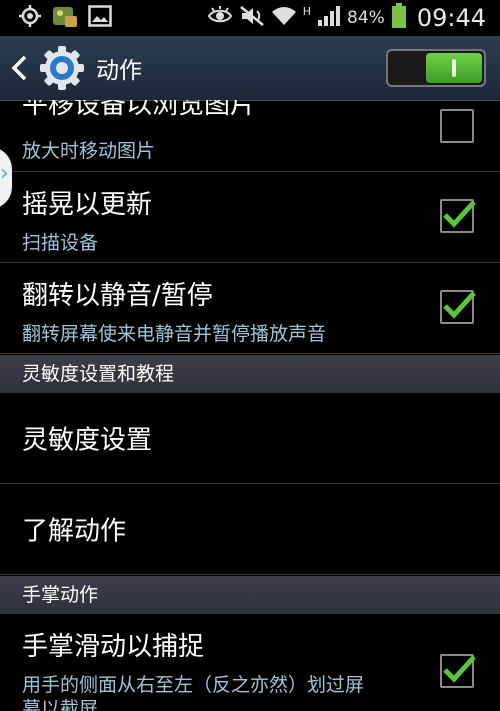 The image size is (500, 711). Describe the element at coordinates (457, 126) in the screenshot. I see `checkbox-pan-device` at that location.